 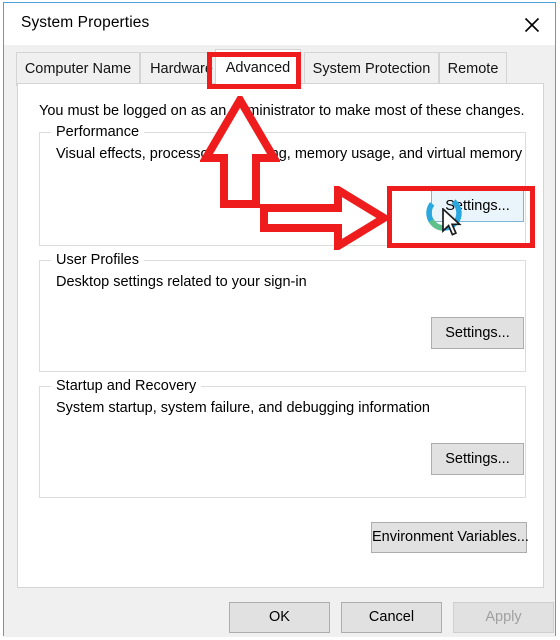 I want to click on cancel-button: Cancel, so click(x=391, y=617).